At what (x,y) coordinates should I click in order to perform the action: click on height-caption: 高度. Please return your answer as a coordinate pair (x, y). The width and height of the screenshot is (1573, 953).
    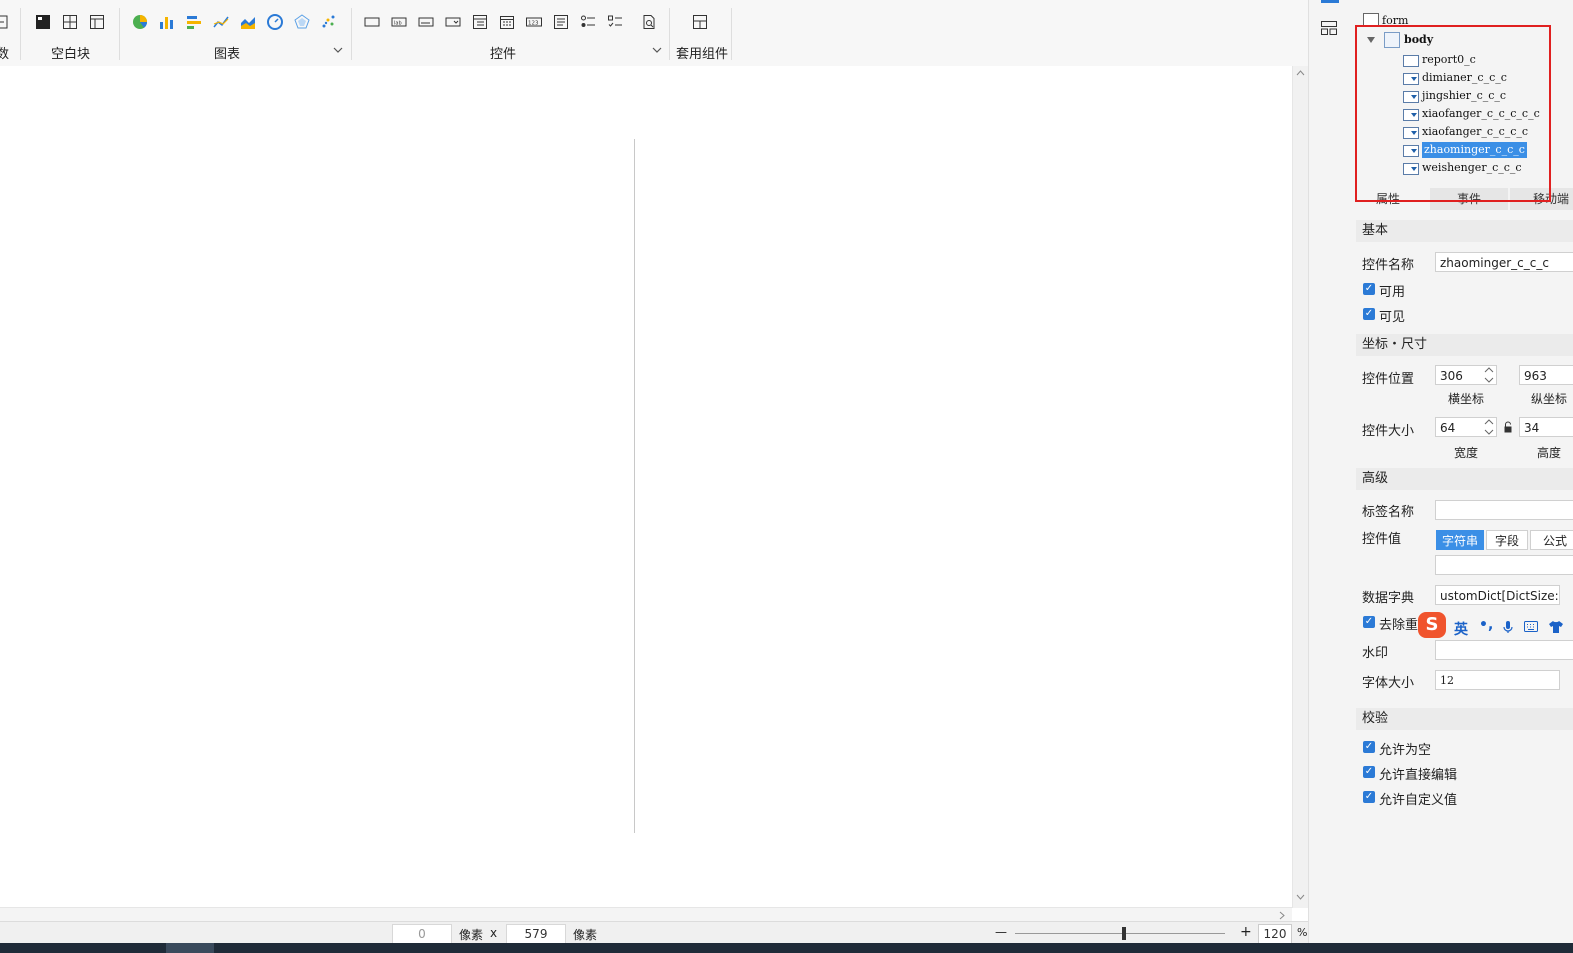
    Looking at the image, I should click on (1549, 453).